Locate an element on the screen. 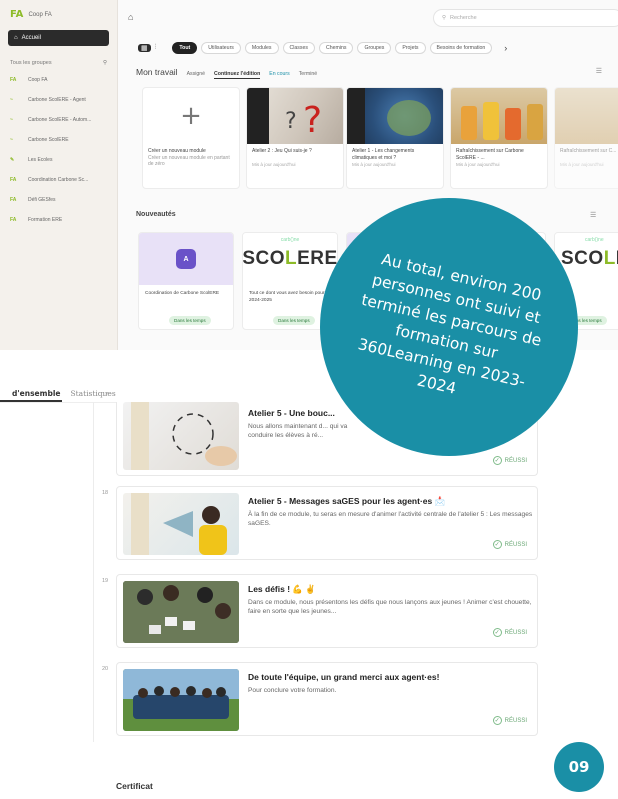 Image resolution: width=618 pixels, height=799 pixels. filter-chip: Classes is located at coordinates (298, 48).